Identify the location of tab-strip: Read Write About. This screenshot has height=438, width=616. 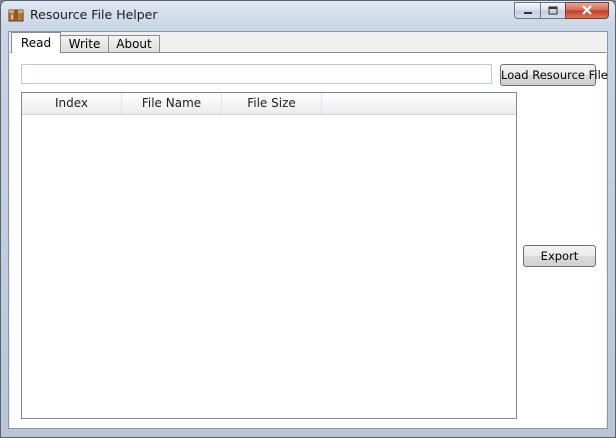
(308, 42).